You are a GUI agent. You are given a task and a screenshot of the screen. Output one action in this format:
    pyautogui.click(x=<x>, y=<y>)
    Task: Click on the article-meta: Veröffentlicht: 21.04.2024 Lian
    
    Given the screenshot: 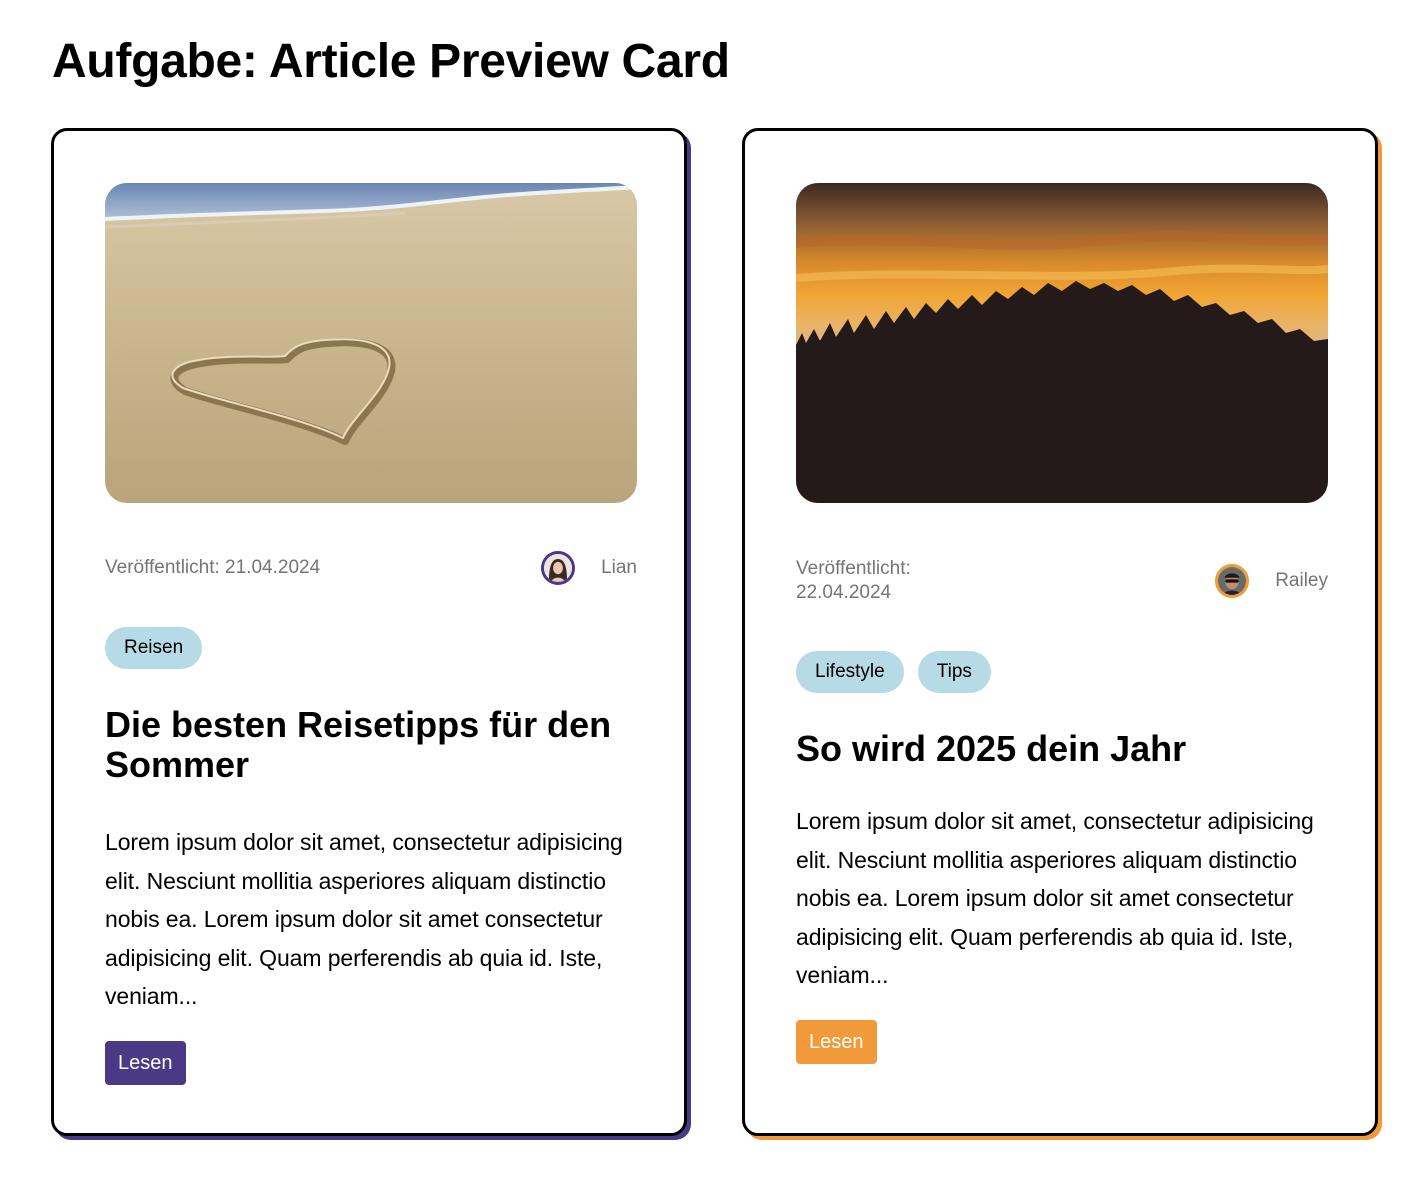 What is the action you would take?
    pyautogui.click(x=371, y=568)
    